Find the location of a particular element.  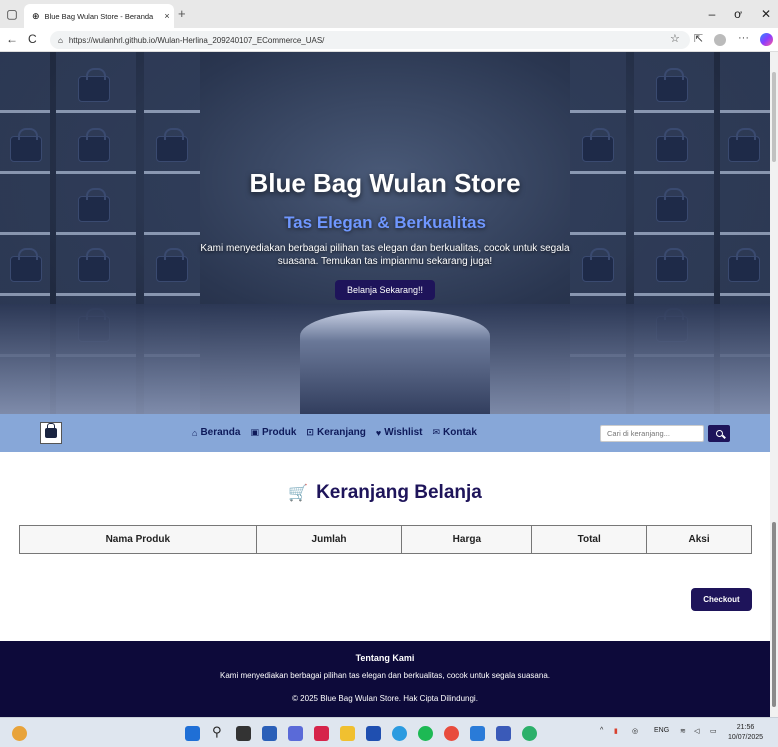

bag-logo-icon is located at coordinates (51, 430).